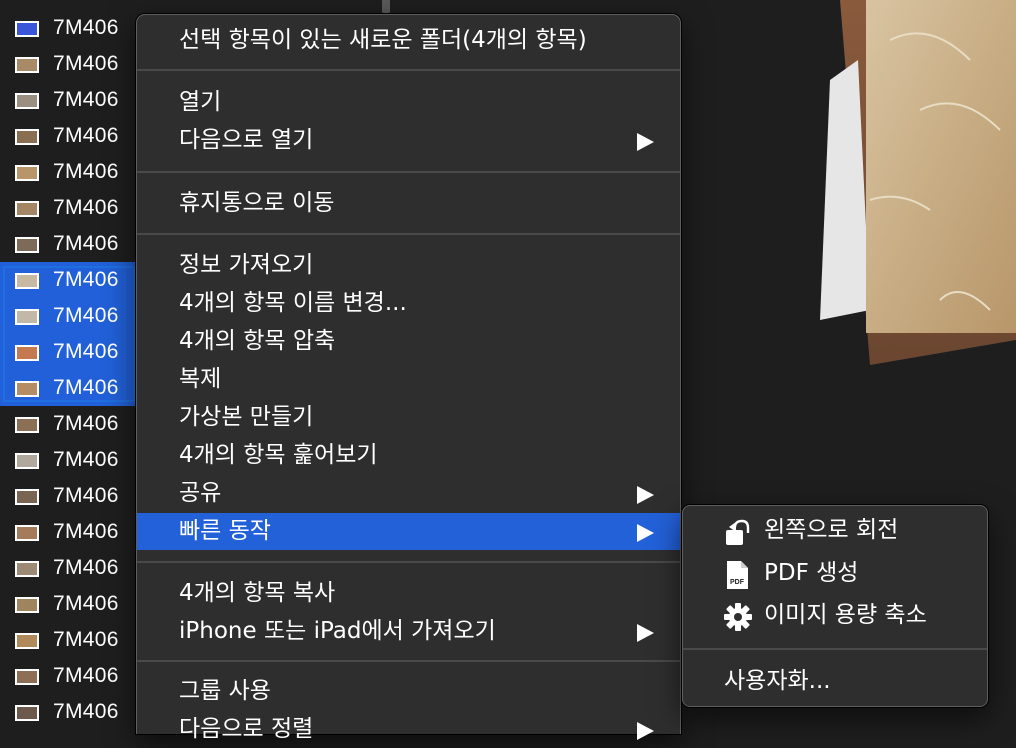 This screenshot has height=748, width=1016. I want to click on menu-item-quick-look: 4개의 항목 훑어보기, so click(408, 455).